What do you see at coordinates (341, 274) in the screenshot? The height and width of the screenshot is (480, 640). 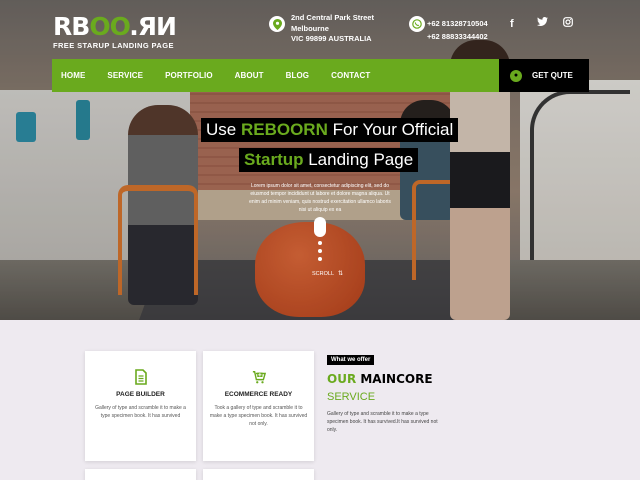 I see `arrow-down-icon: ⇅` at bounding box center [341, 274].